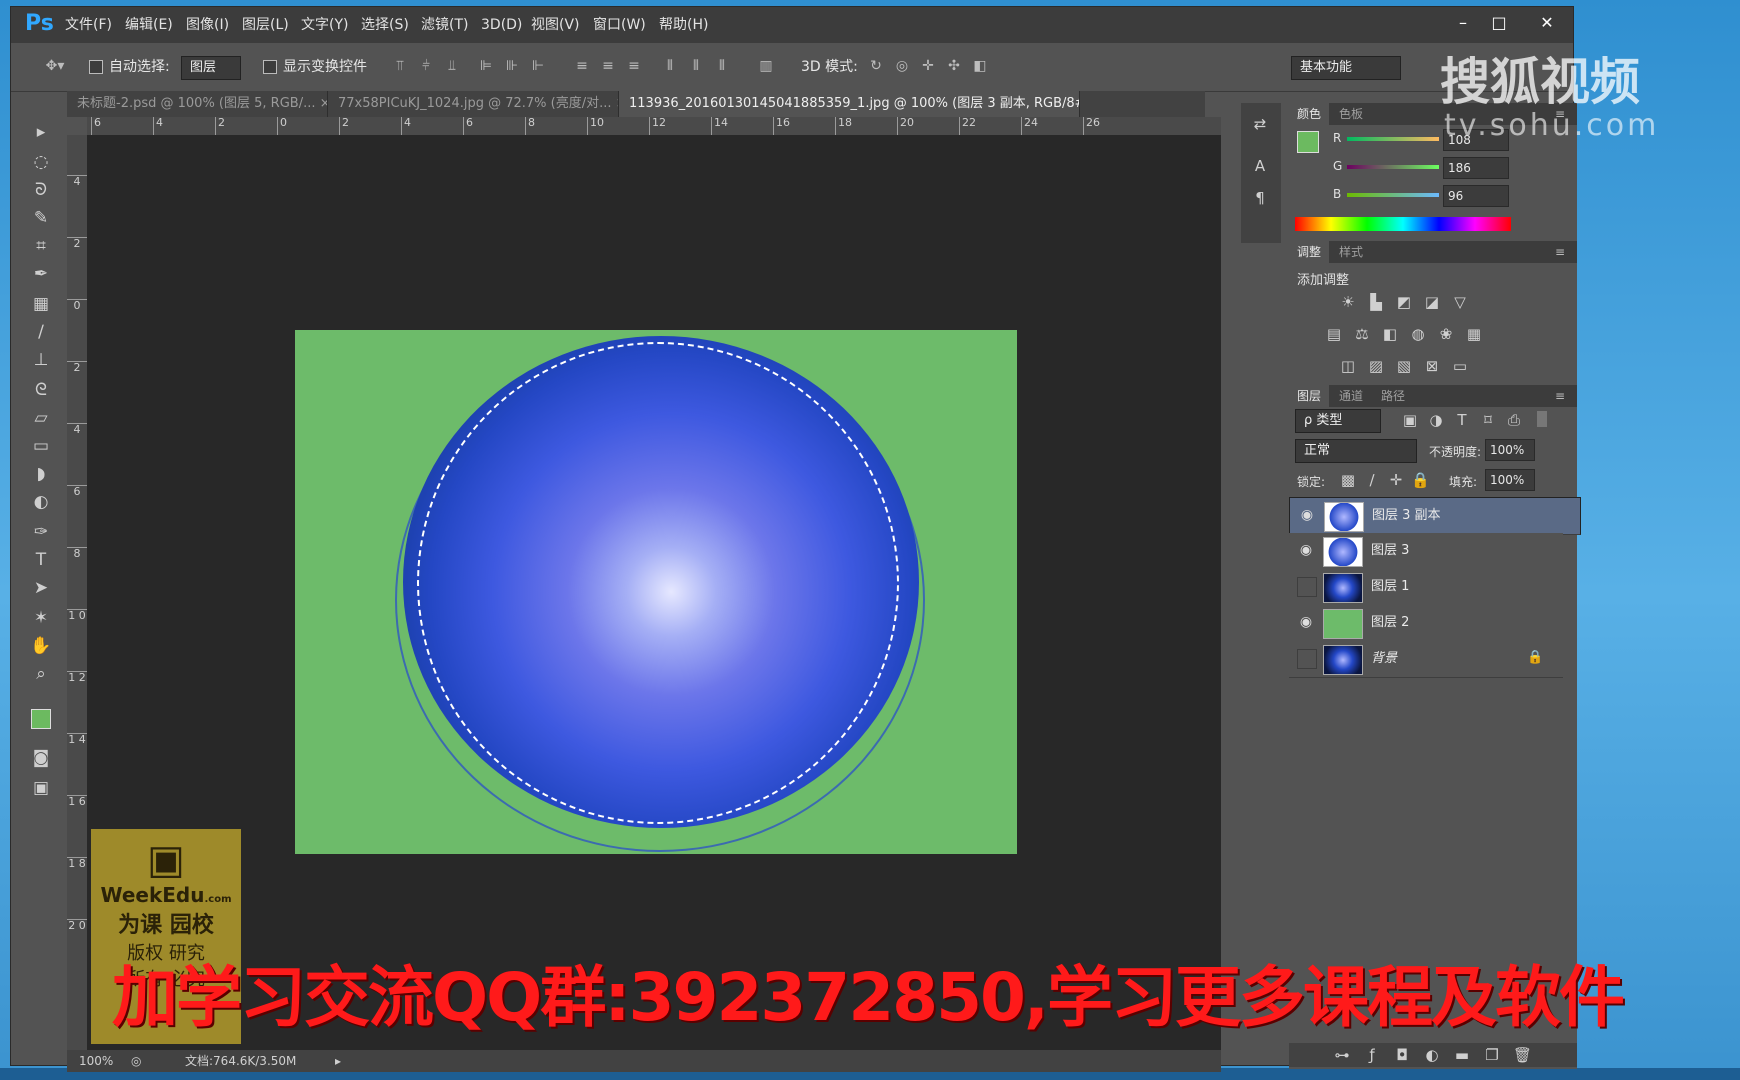 This screenshot has width=1740, height=1080. What do you see at coordinates (41, 446) in the screenshot?
I see `gradient-tool-icon: ▭` at bounding box center [41, 446].